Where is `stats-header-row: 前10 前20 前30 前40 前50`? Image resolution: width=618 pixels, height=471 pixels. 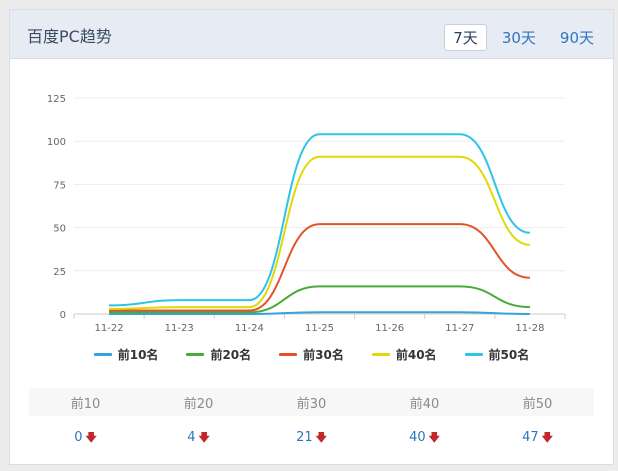 stats-header-row: 前10 前20 前30 前40 前50 is located at coordinates (311, 402).